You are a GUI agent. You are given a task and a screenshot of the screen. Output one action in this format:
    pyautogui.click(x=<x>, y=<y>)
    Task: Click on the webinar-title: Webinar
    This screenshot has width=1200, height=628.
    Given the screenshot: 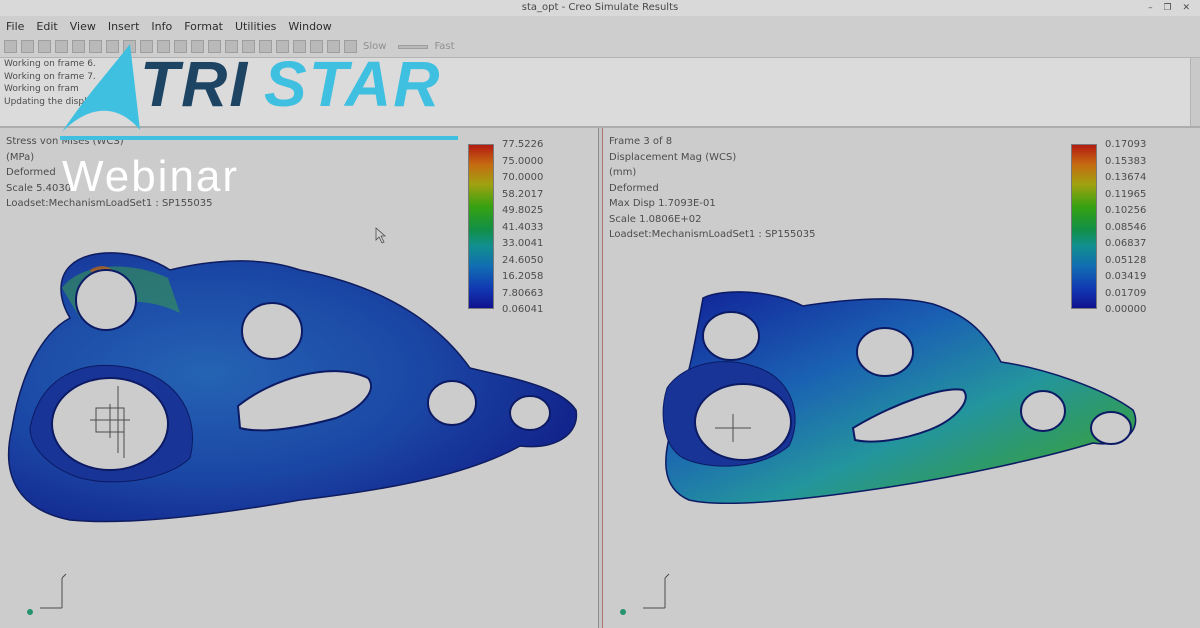 What is the action you would take?
    pyautogui.click(x=151, y=176)
    